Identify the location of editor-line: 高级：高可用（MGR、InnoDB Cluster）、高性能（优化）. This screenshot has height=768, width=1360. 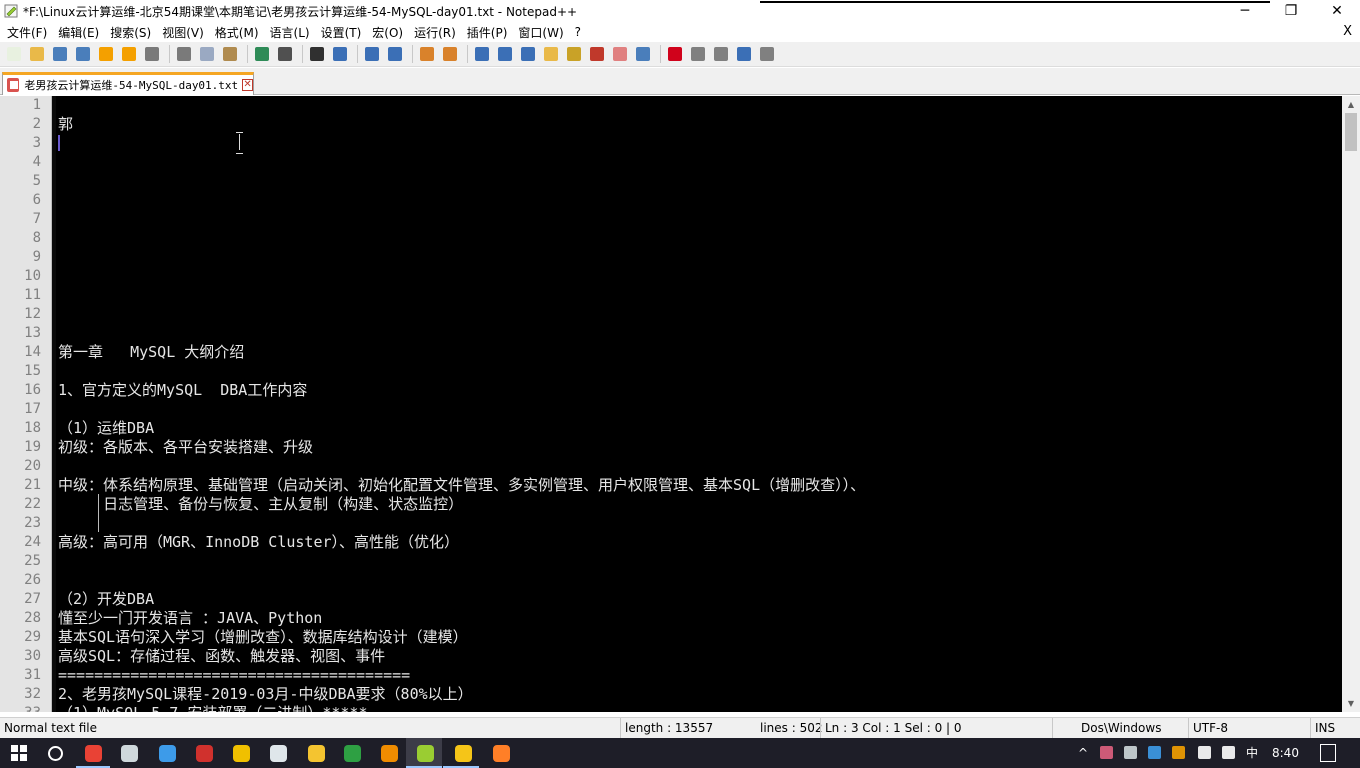
(699, 542).